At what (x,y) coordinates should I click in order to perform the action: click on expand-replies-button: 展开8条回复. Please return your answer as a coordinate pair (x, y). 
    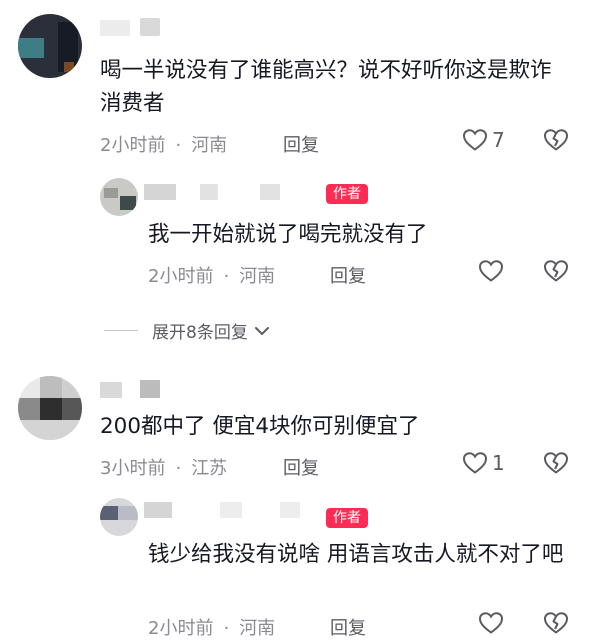
    Looking at the image, I should click on (187, 330).